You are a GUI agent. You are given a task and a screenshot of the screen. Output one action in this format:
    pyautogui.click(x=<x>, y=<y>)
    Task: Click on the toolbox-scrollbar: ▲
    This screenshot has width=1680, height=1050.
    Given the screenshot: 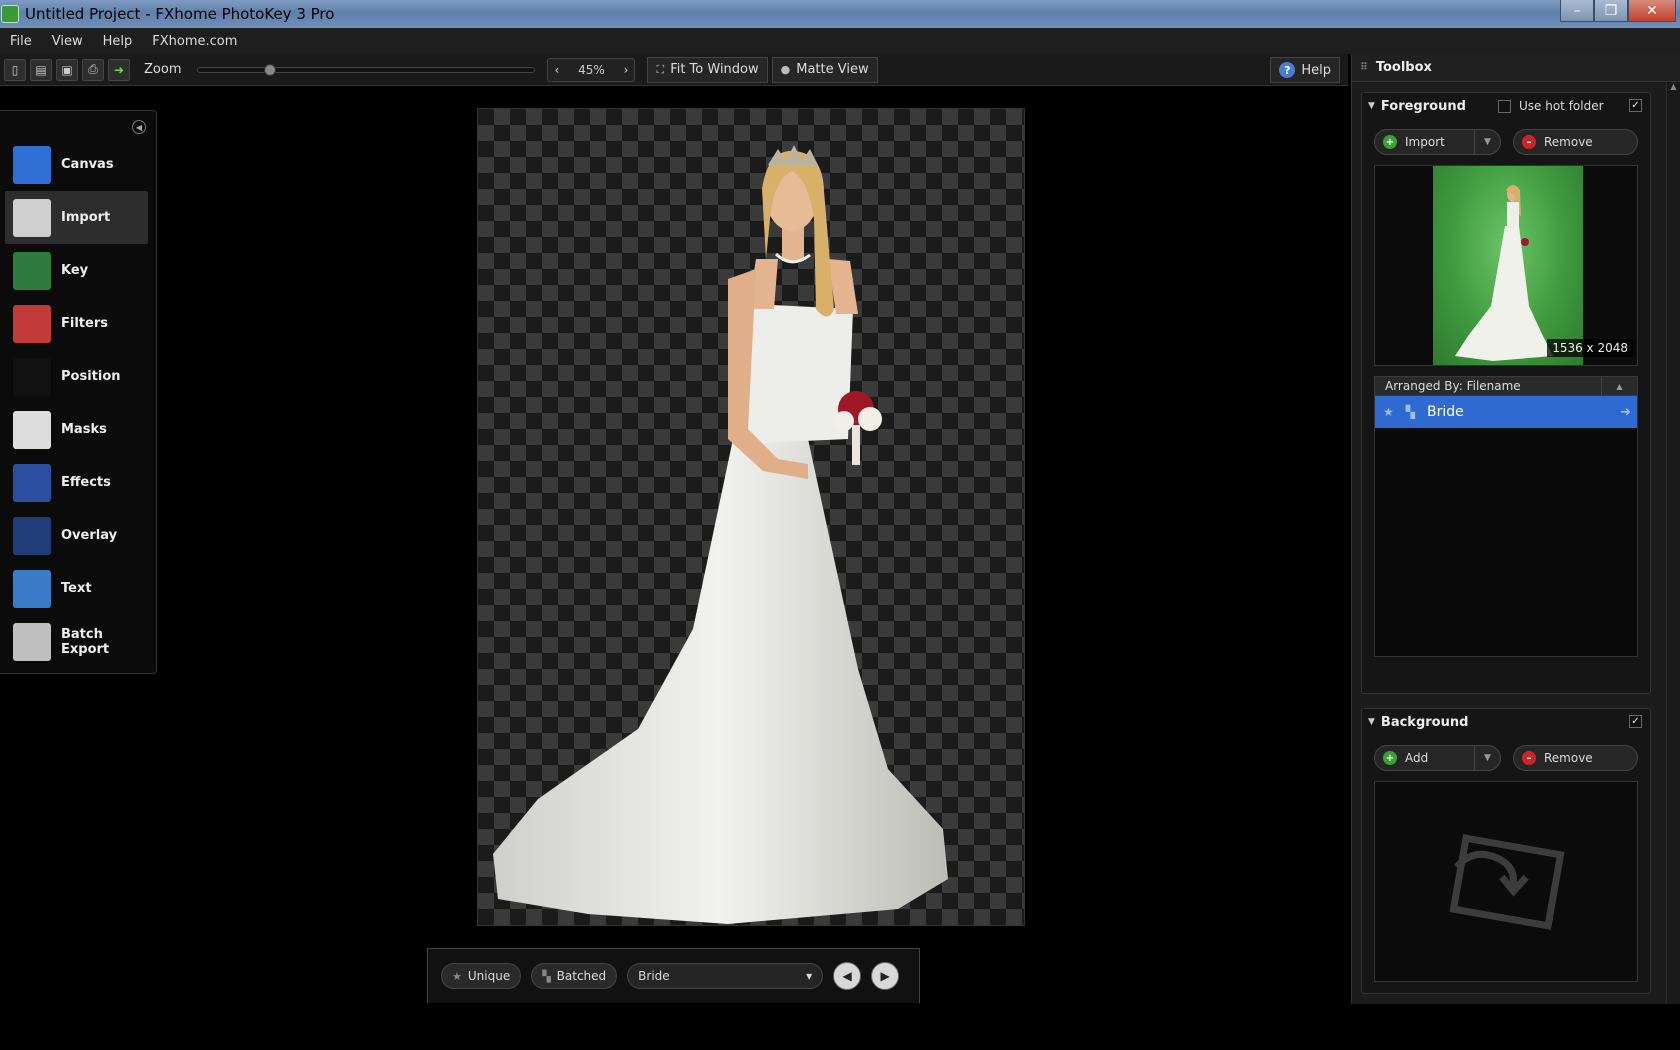 What is the action you would take?
    pyautogui.click(x=1673, y=543)
    